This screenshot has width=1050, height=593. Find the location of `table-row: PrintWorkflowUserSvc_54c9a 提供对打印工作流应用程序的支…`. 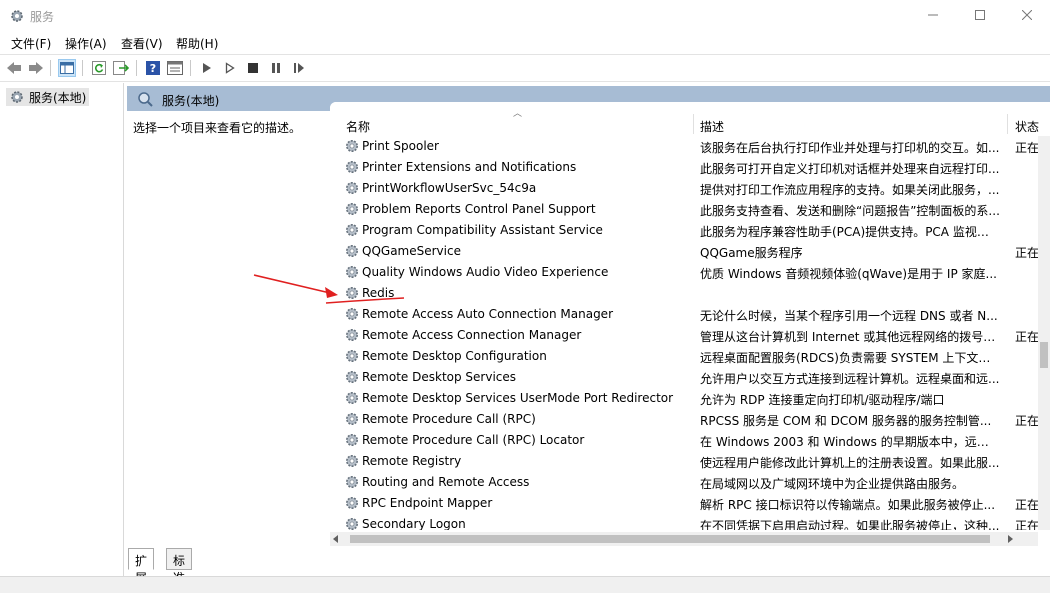

table-row: PrintWorkflowUserSvc_54c9a 提供对打印工作流应用程序的支… is located at coordinates (684, 188).